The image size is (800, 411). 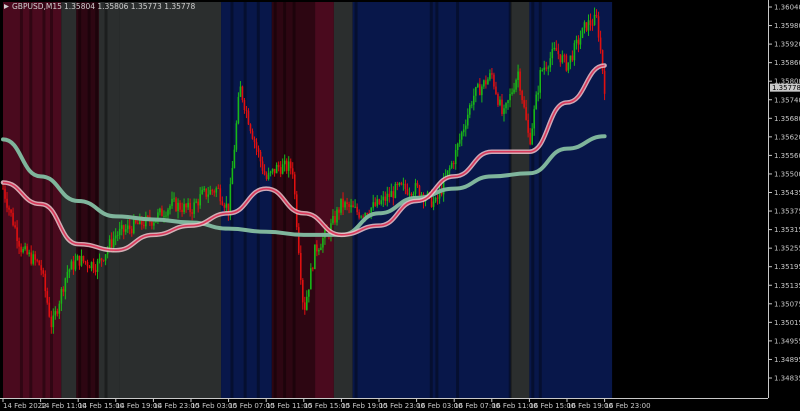 I want to click on price-label-15: 1.35135, so click(x=787, y=286).